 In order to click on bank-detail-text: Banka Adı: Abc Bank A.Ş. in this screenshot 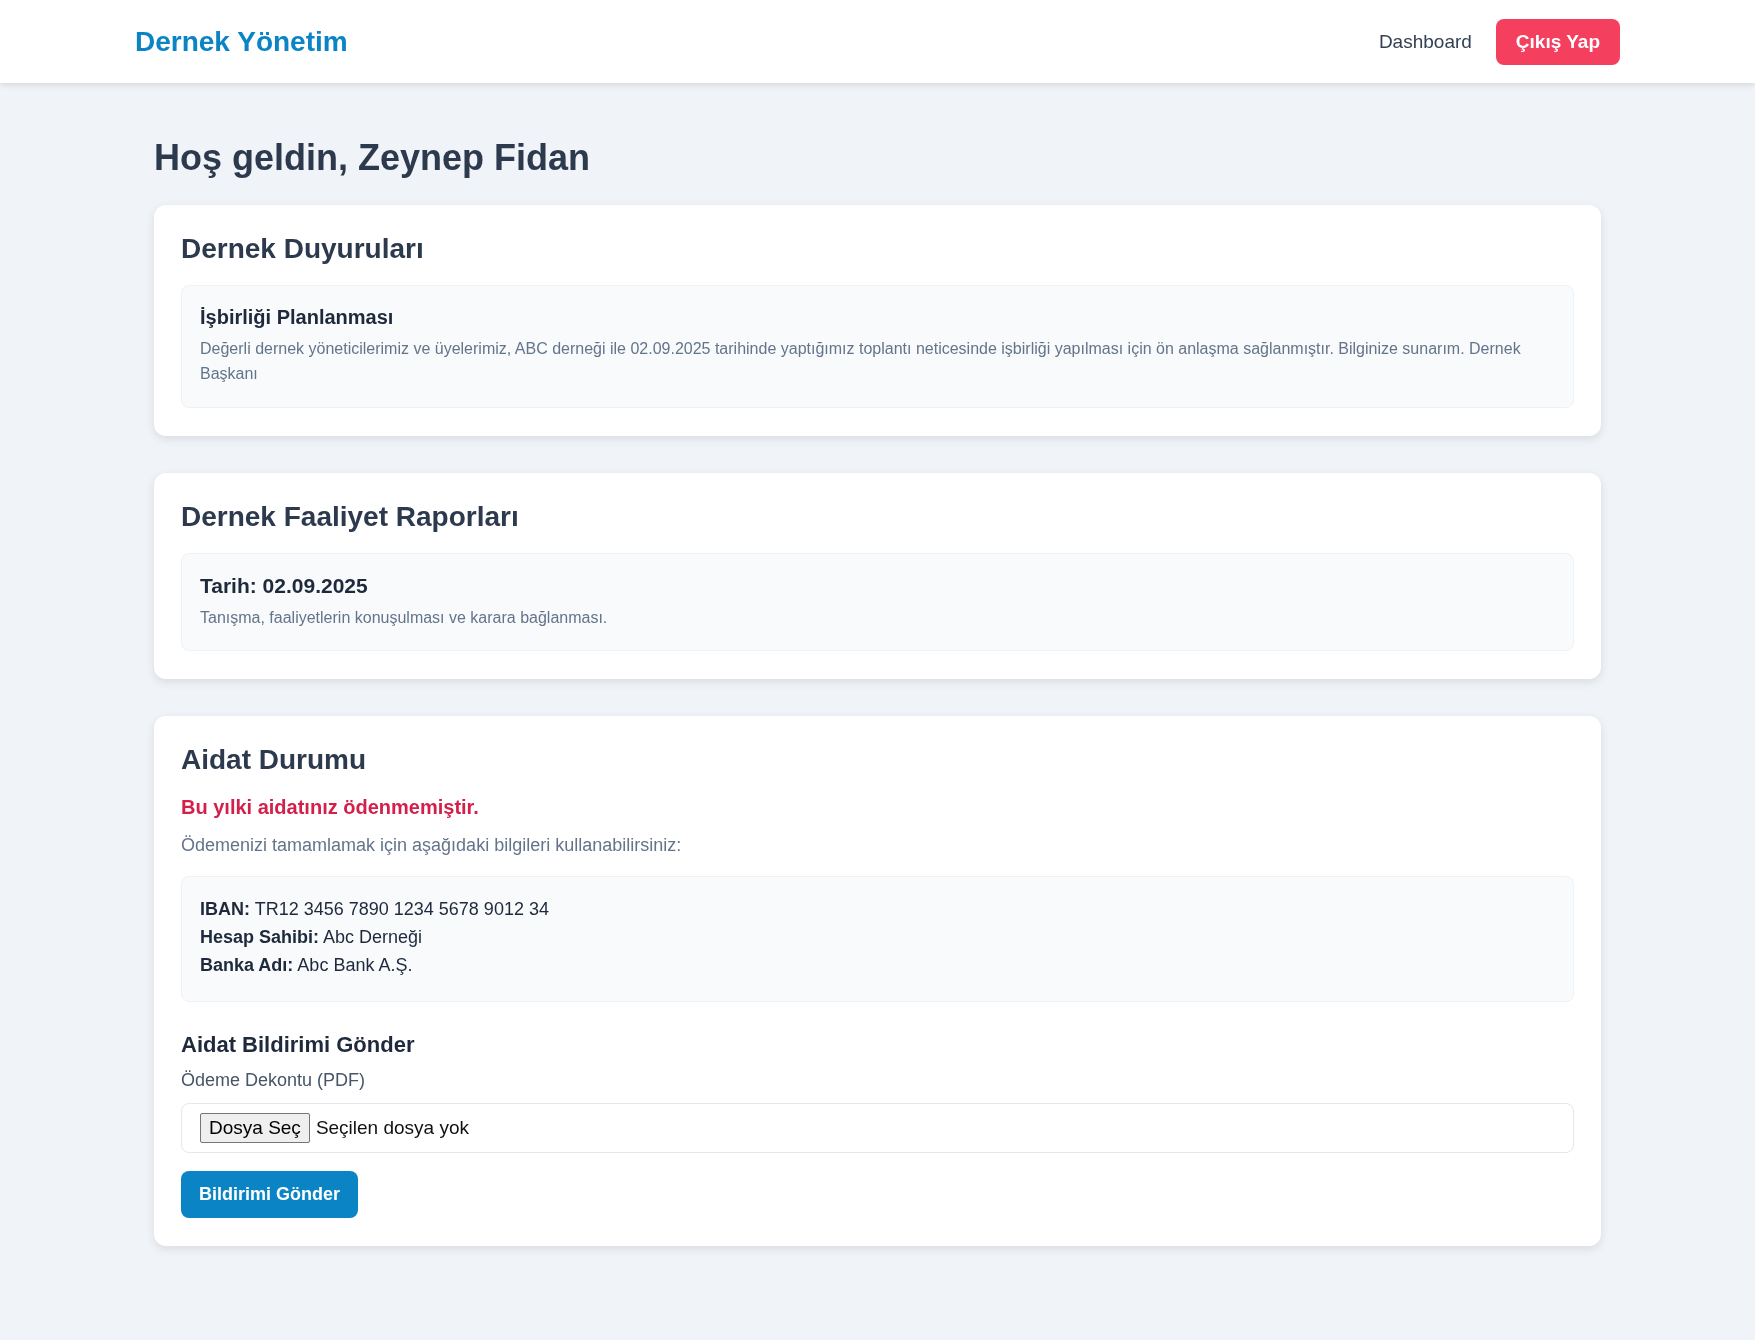, I will do `click(307, 966)`.